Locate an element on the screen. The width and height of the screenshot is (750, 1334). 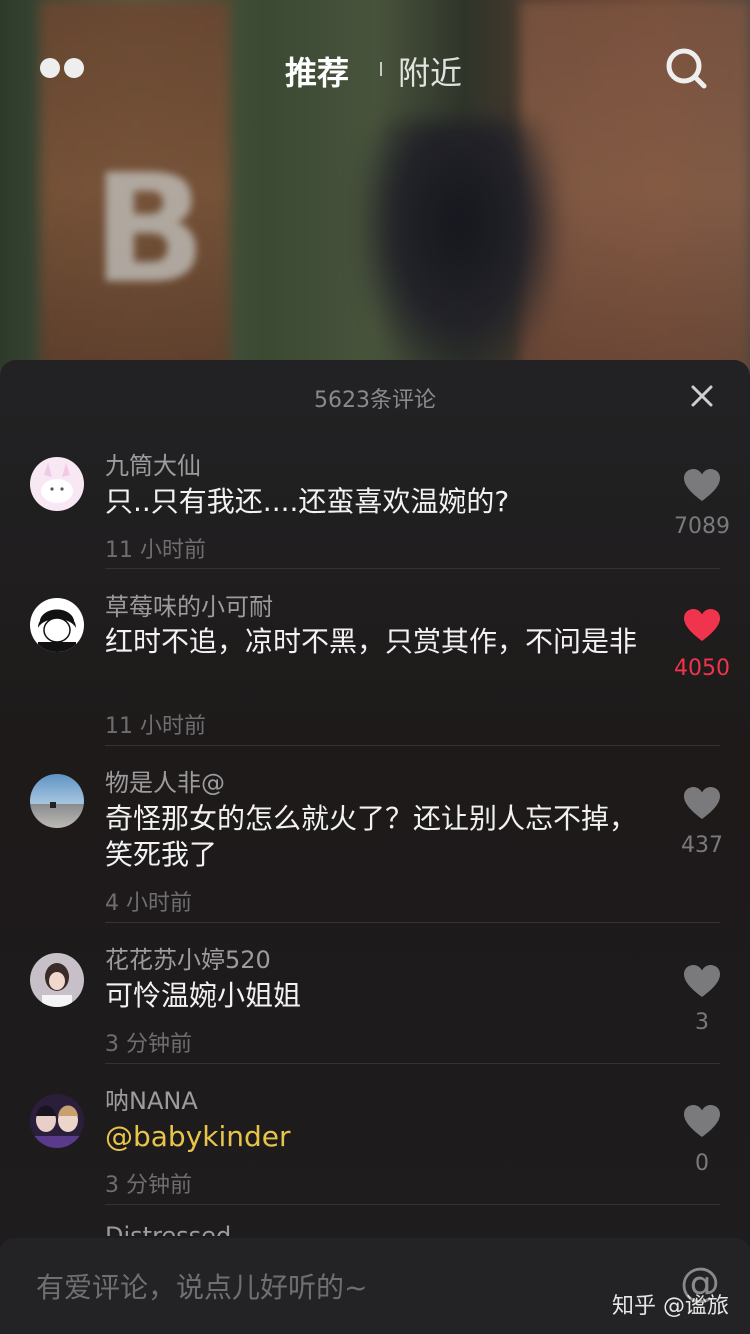
watermark: 知乎 @谧旅 is located at coordinates (670, 1306).